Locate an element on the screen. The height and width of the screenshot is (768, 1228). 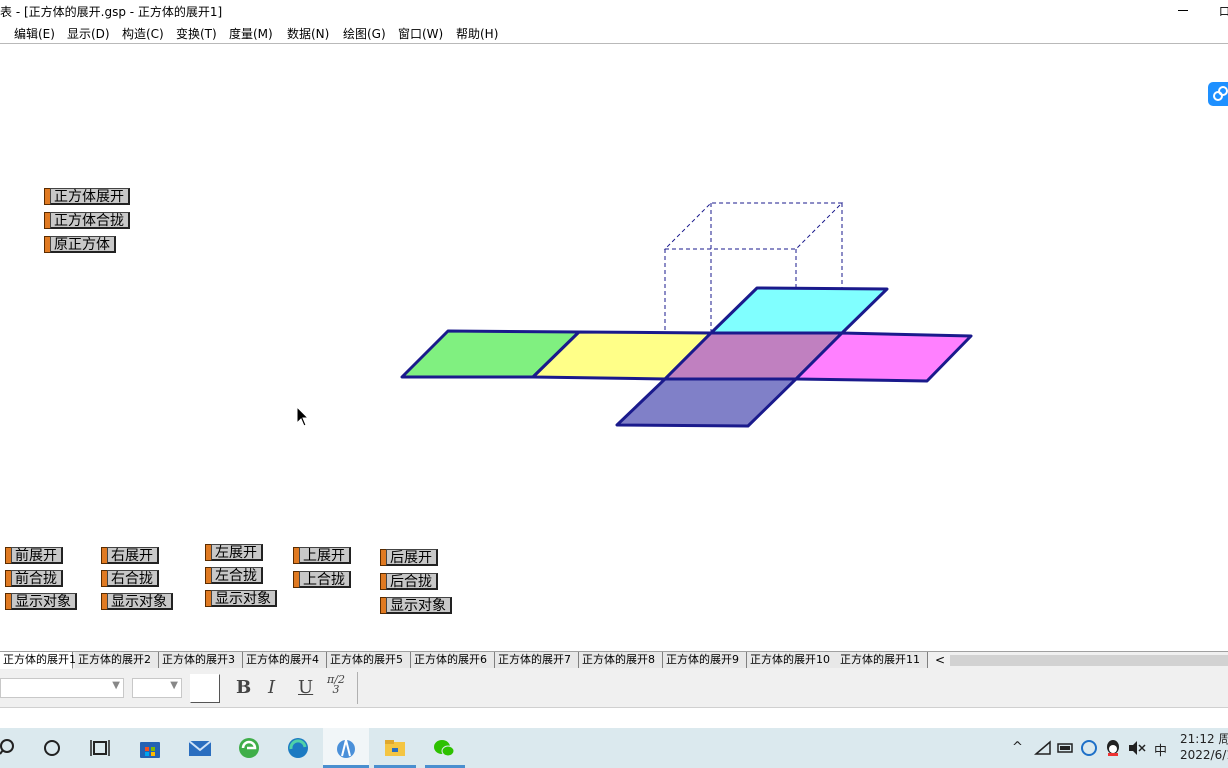
bold-button: B is located at coordinates (243, 687).